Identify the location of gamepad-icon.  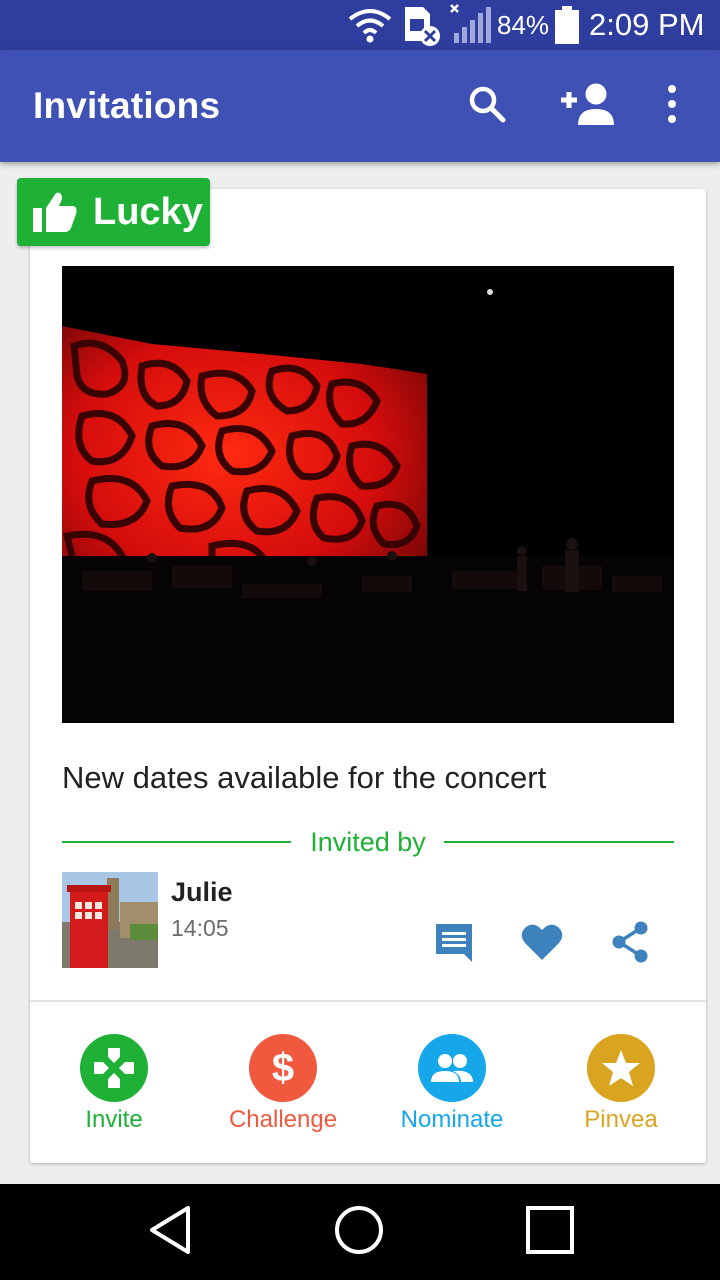
(114, 1068).